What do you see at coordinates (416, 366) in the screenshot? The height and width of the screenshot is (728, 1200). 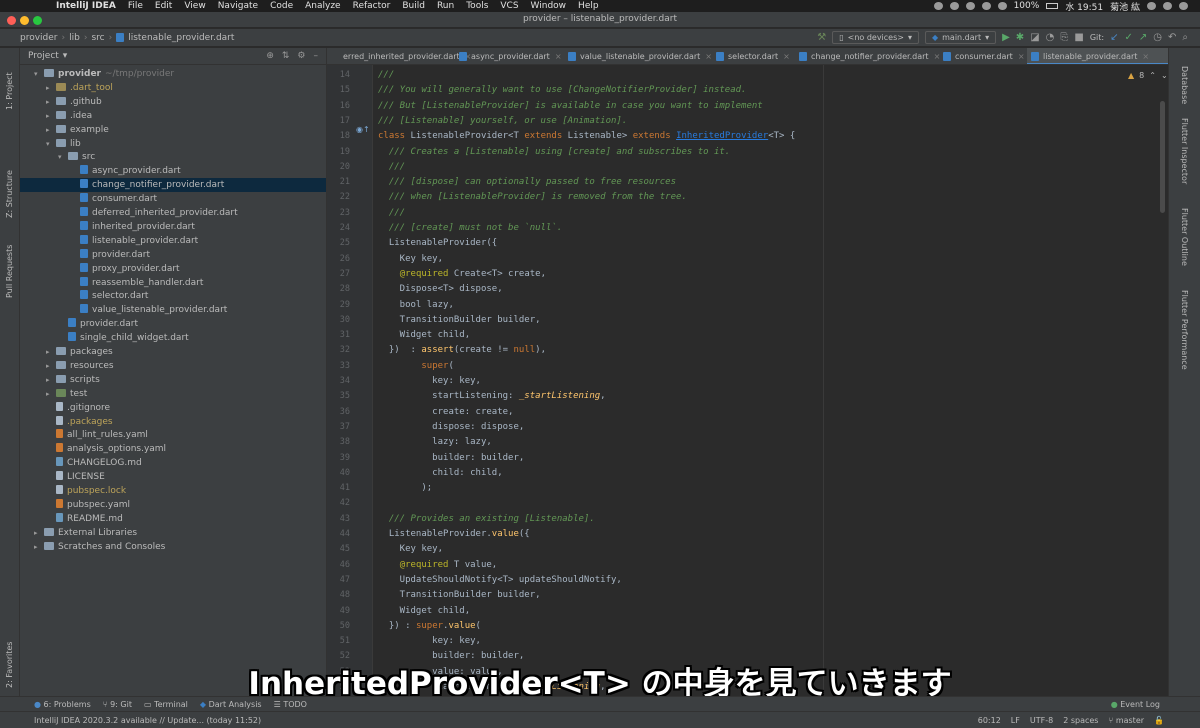 I see `code-line: super(` at bounding box center [416, 366].